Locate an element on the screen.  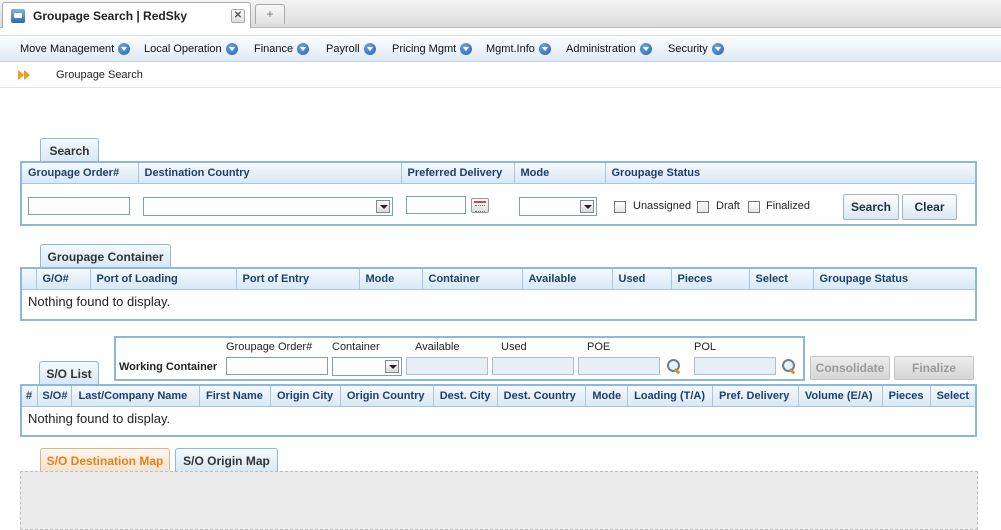
menu-administration: Administration is located at coordinates (609, 49).